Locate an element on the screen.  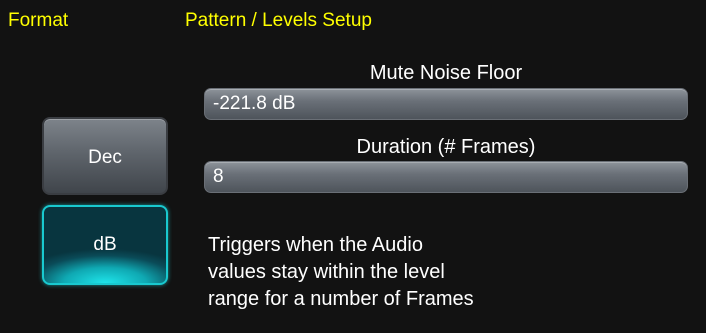
mute-noise-floor-field: -221.8 dB is located at coordinates (446, 104).